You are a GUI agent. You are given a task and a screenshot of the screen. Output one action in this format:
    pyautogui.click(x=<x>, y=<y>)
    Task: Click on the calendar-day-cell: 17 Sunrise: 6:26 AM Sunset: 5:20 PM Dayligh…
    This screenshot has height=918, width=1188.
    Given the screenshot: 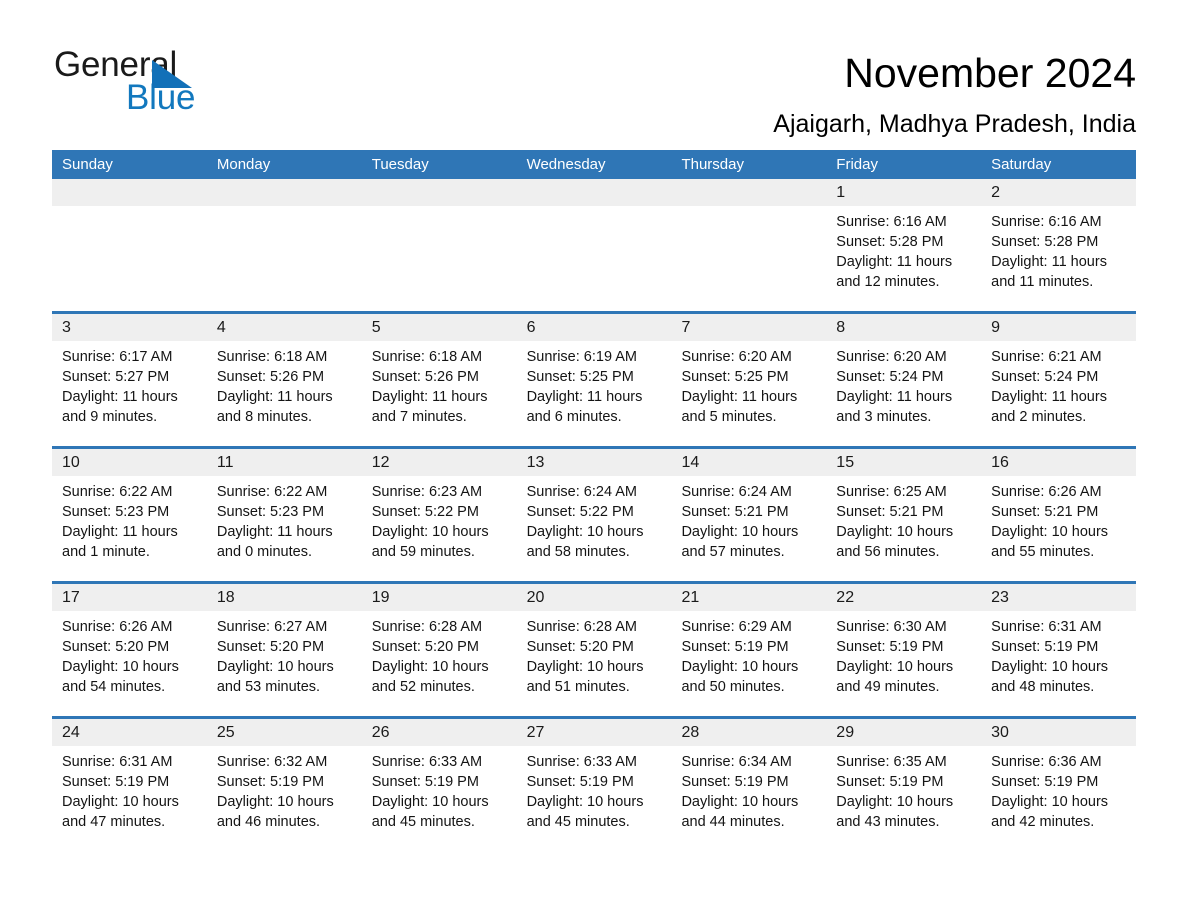 What is the action you would take?
    pyautogui.click(x=129, y=650)
    